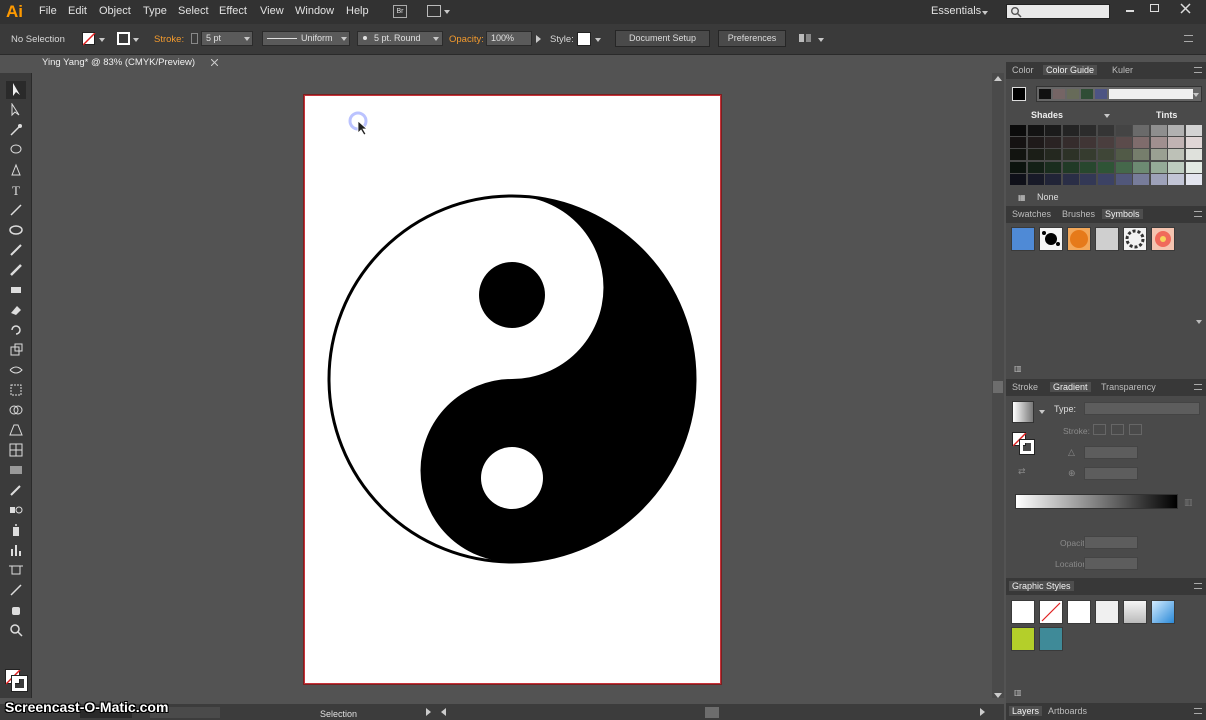 The width and height of the screenshot is (1206, 720). Describe the element at coordinates (16, 630) in the screenshot. I see `zoom-tool-icon` at that location.